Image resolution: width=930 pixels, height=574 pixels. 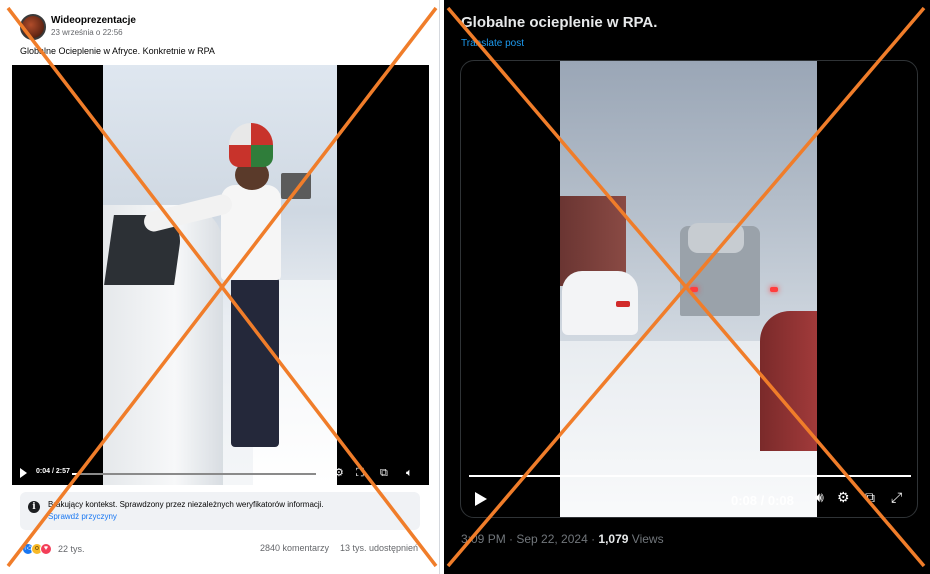 I want to click on info-icon: i, so click(x=34, y=507).